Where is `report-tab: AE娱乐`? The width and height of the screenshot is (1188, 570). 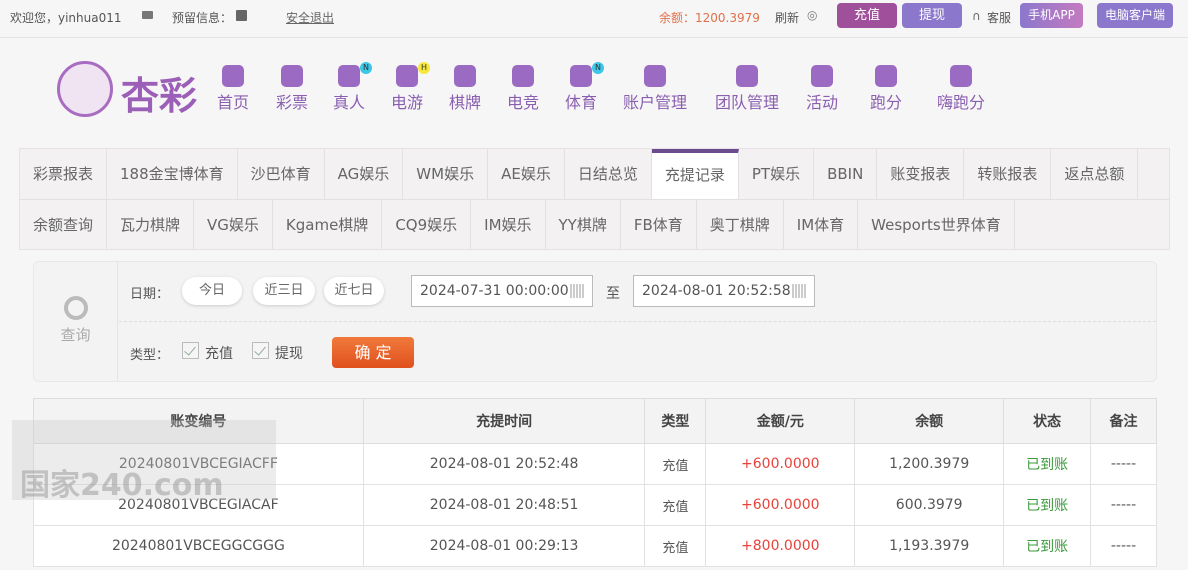 report-tab: AE娱乐 is located at coordinates (526, 174).